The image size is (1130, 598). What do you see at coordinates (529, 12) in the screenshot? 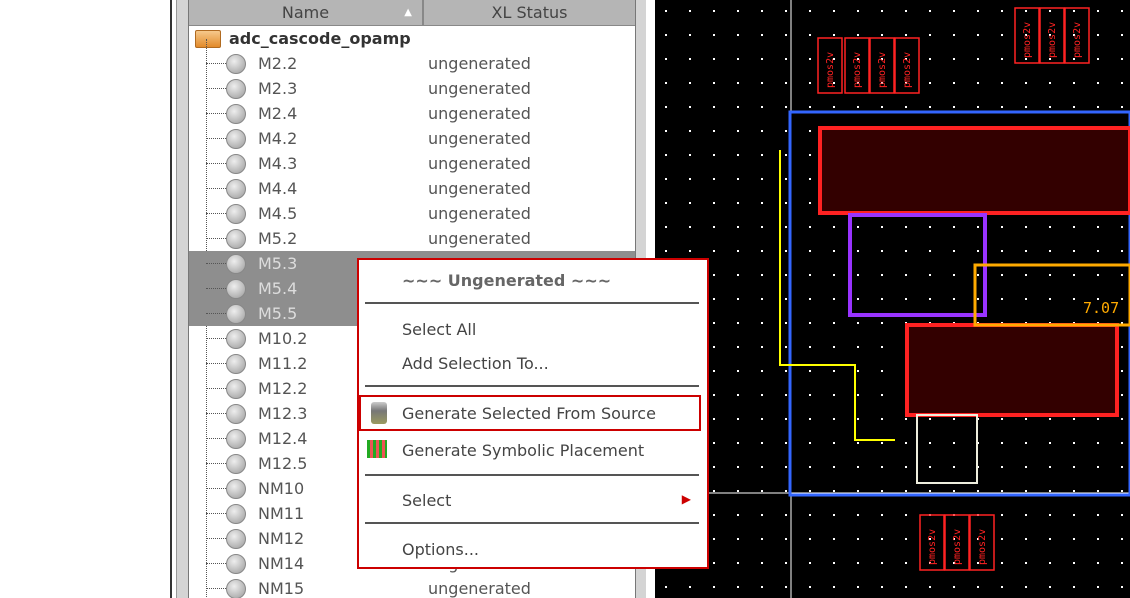
I see `column-status: XL Status` at bounding box center [529, 12].